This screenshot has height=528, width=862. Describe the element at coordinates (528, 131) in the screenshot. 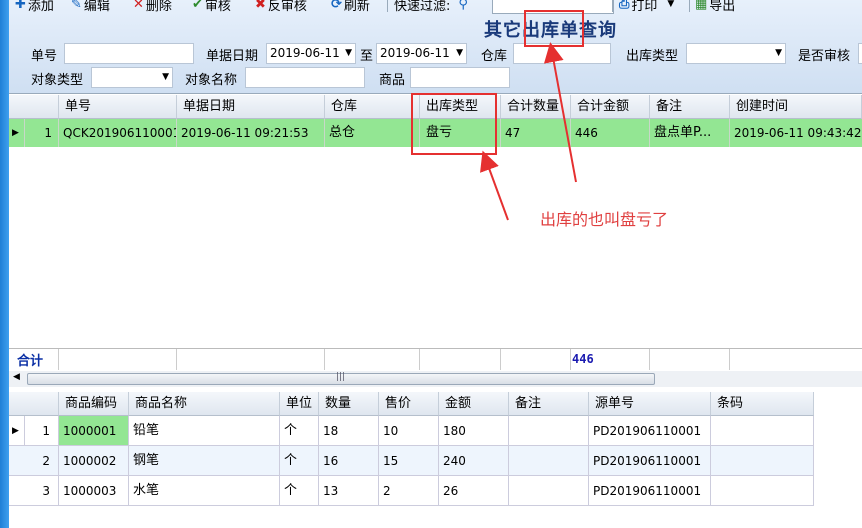

I see `annotation-arrows` at that location.